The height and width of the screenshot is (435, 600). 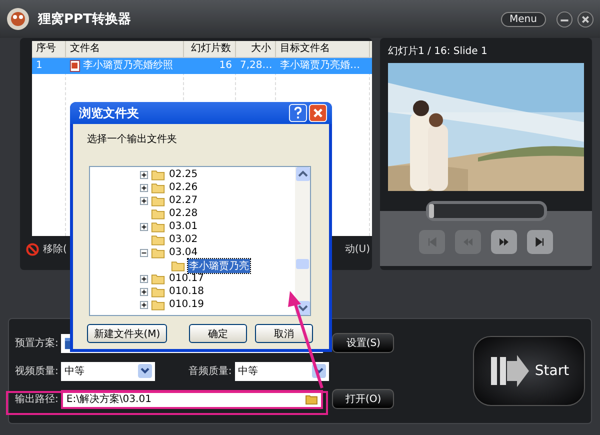 What do you see at coordinates (219, 265) in the screenshot?
I see `tree-item: 李小璐贾乃亮` at bounding box center [219, 265].